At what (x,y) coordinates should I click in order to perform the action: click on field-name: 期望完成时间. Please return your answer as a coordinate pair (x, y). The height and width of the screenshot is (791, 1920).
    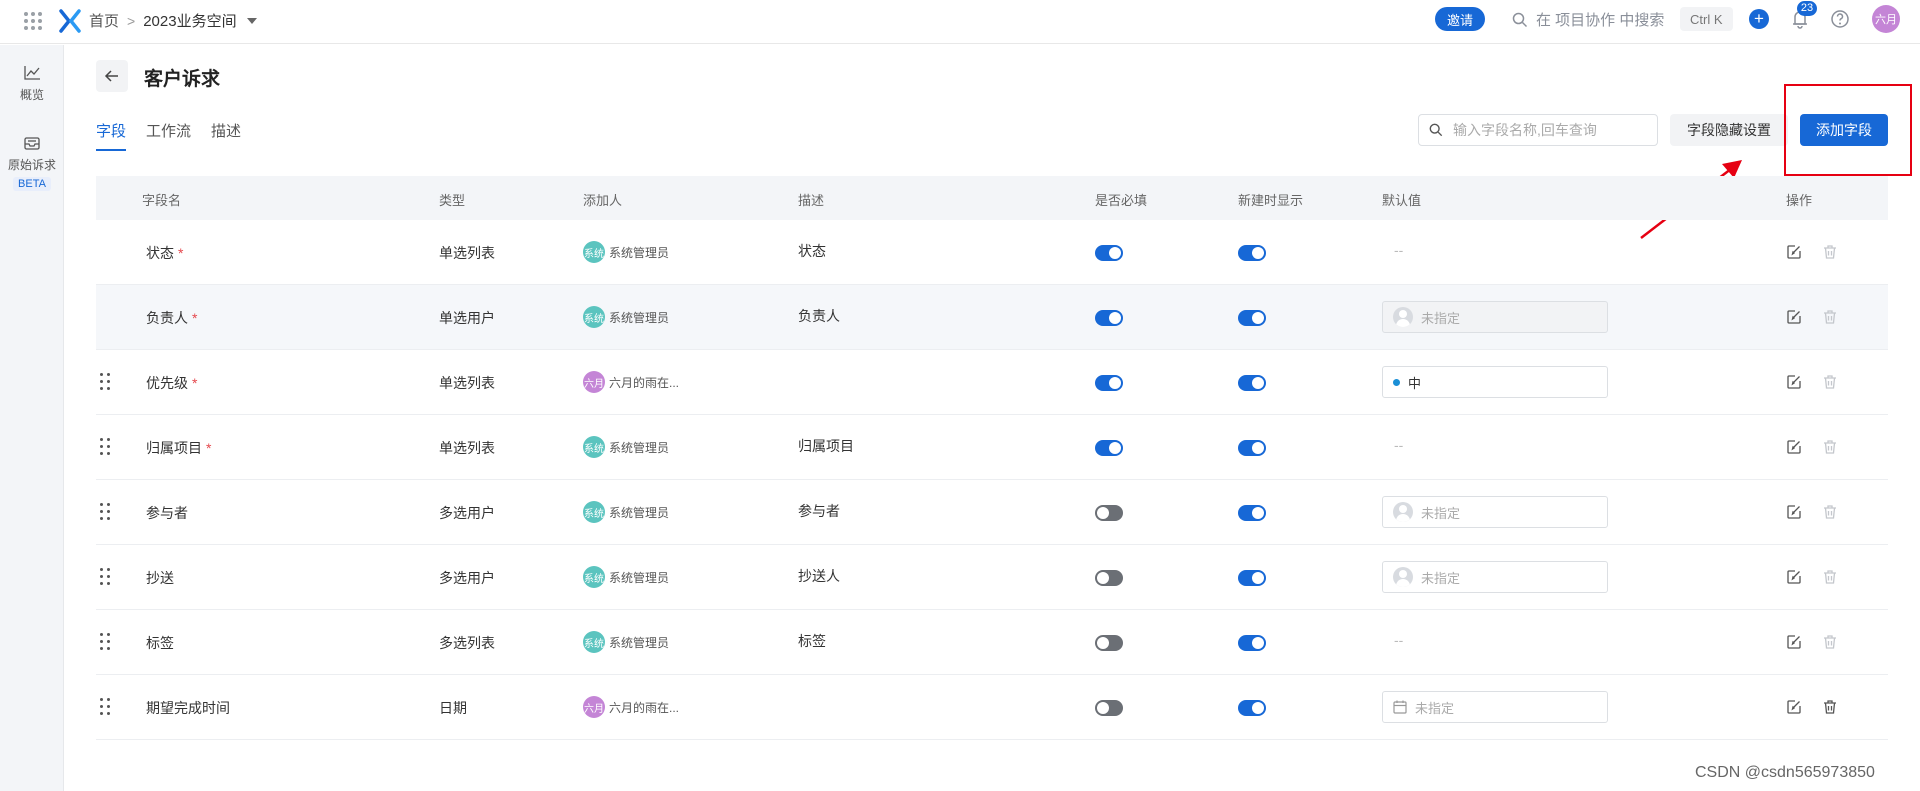
    Looking at the image, I should click on (188, 708).